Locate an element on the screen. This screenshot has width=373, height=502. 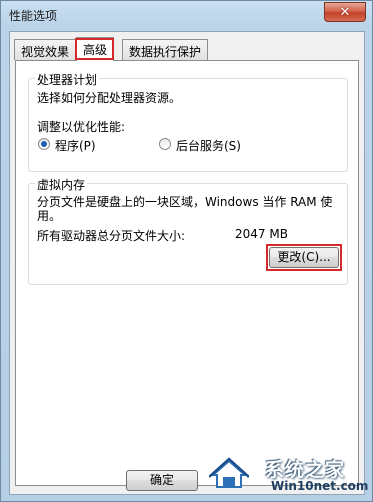
house-logo-icon is located at coordinates (229, 472).